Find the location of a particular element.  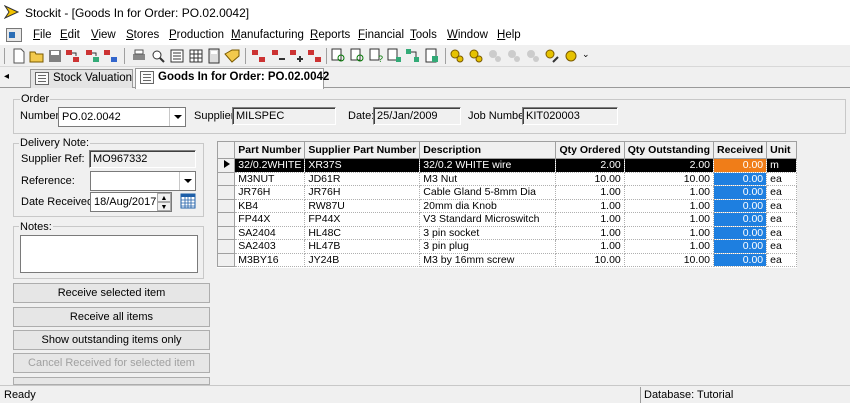

col-description: Description is located at coordinates (488, 150).